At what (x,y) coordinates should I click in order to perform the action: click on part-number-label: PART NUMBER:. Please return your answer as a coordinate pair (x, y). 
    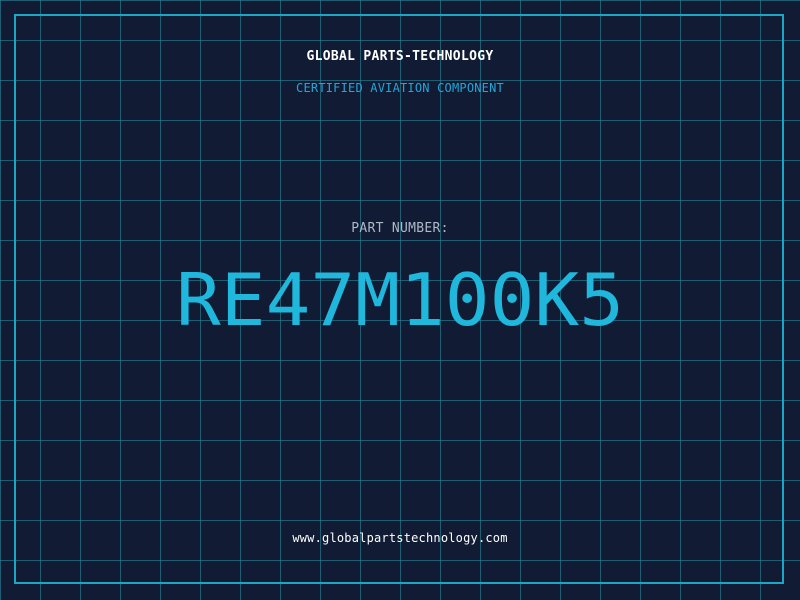
    Looking at the image, I should click on (400, 228).